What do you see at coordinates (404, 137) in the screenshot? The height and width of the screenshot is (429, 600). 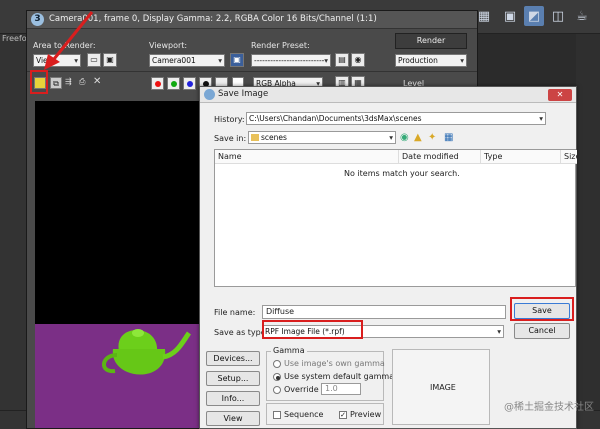 I see `back-icon: ◉` at bounding box center [404, 137].